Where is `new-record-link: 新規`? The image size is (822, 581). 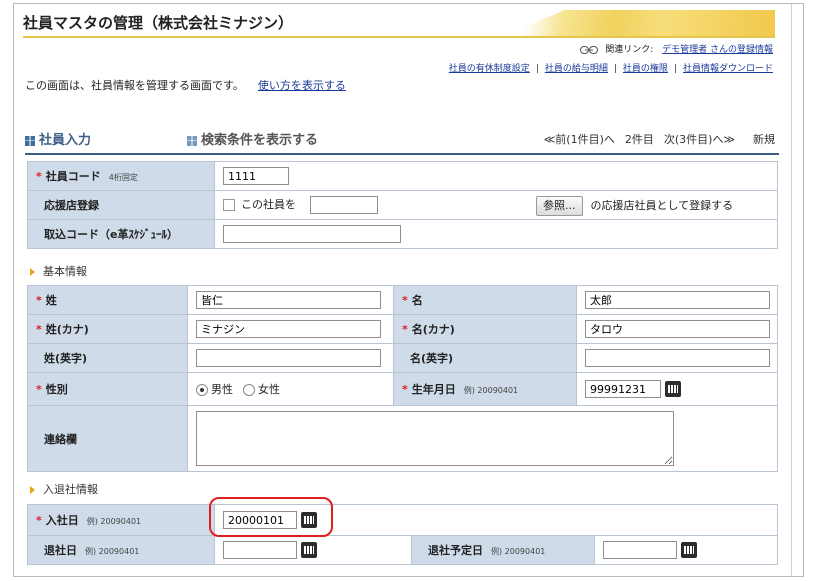 new-record-link: 新規 is located at coordinates (764, 139).